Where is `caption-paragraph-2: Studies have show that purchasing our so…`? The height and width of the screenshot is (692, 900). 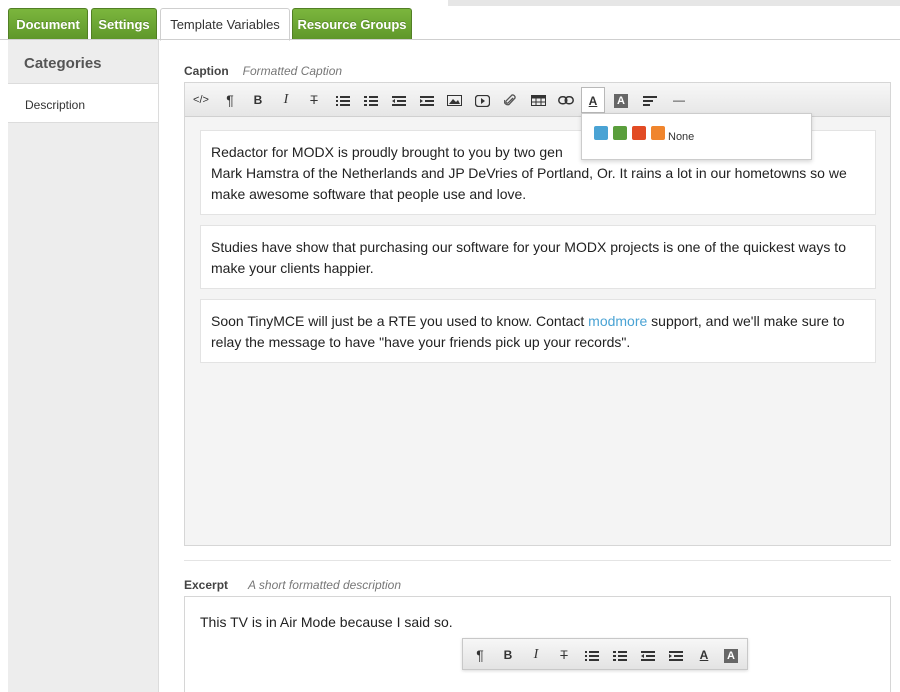
caption-paragraph-2: Studies have show that purchasing our so… is located at coordinates (538, 257).